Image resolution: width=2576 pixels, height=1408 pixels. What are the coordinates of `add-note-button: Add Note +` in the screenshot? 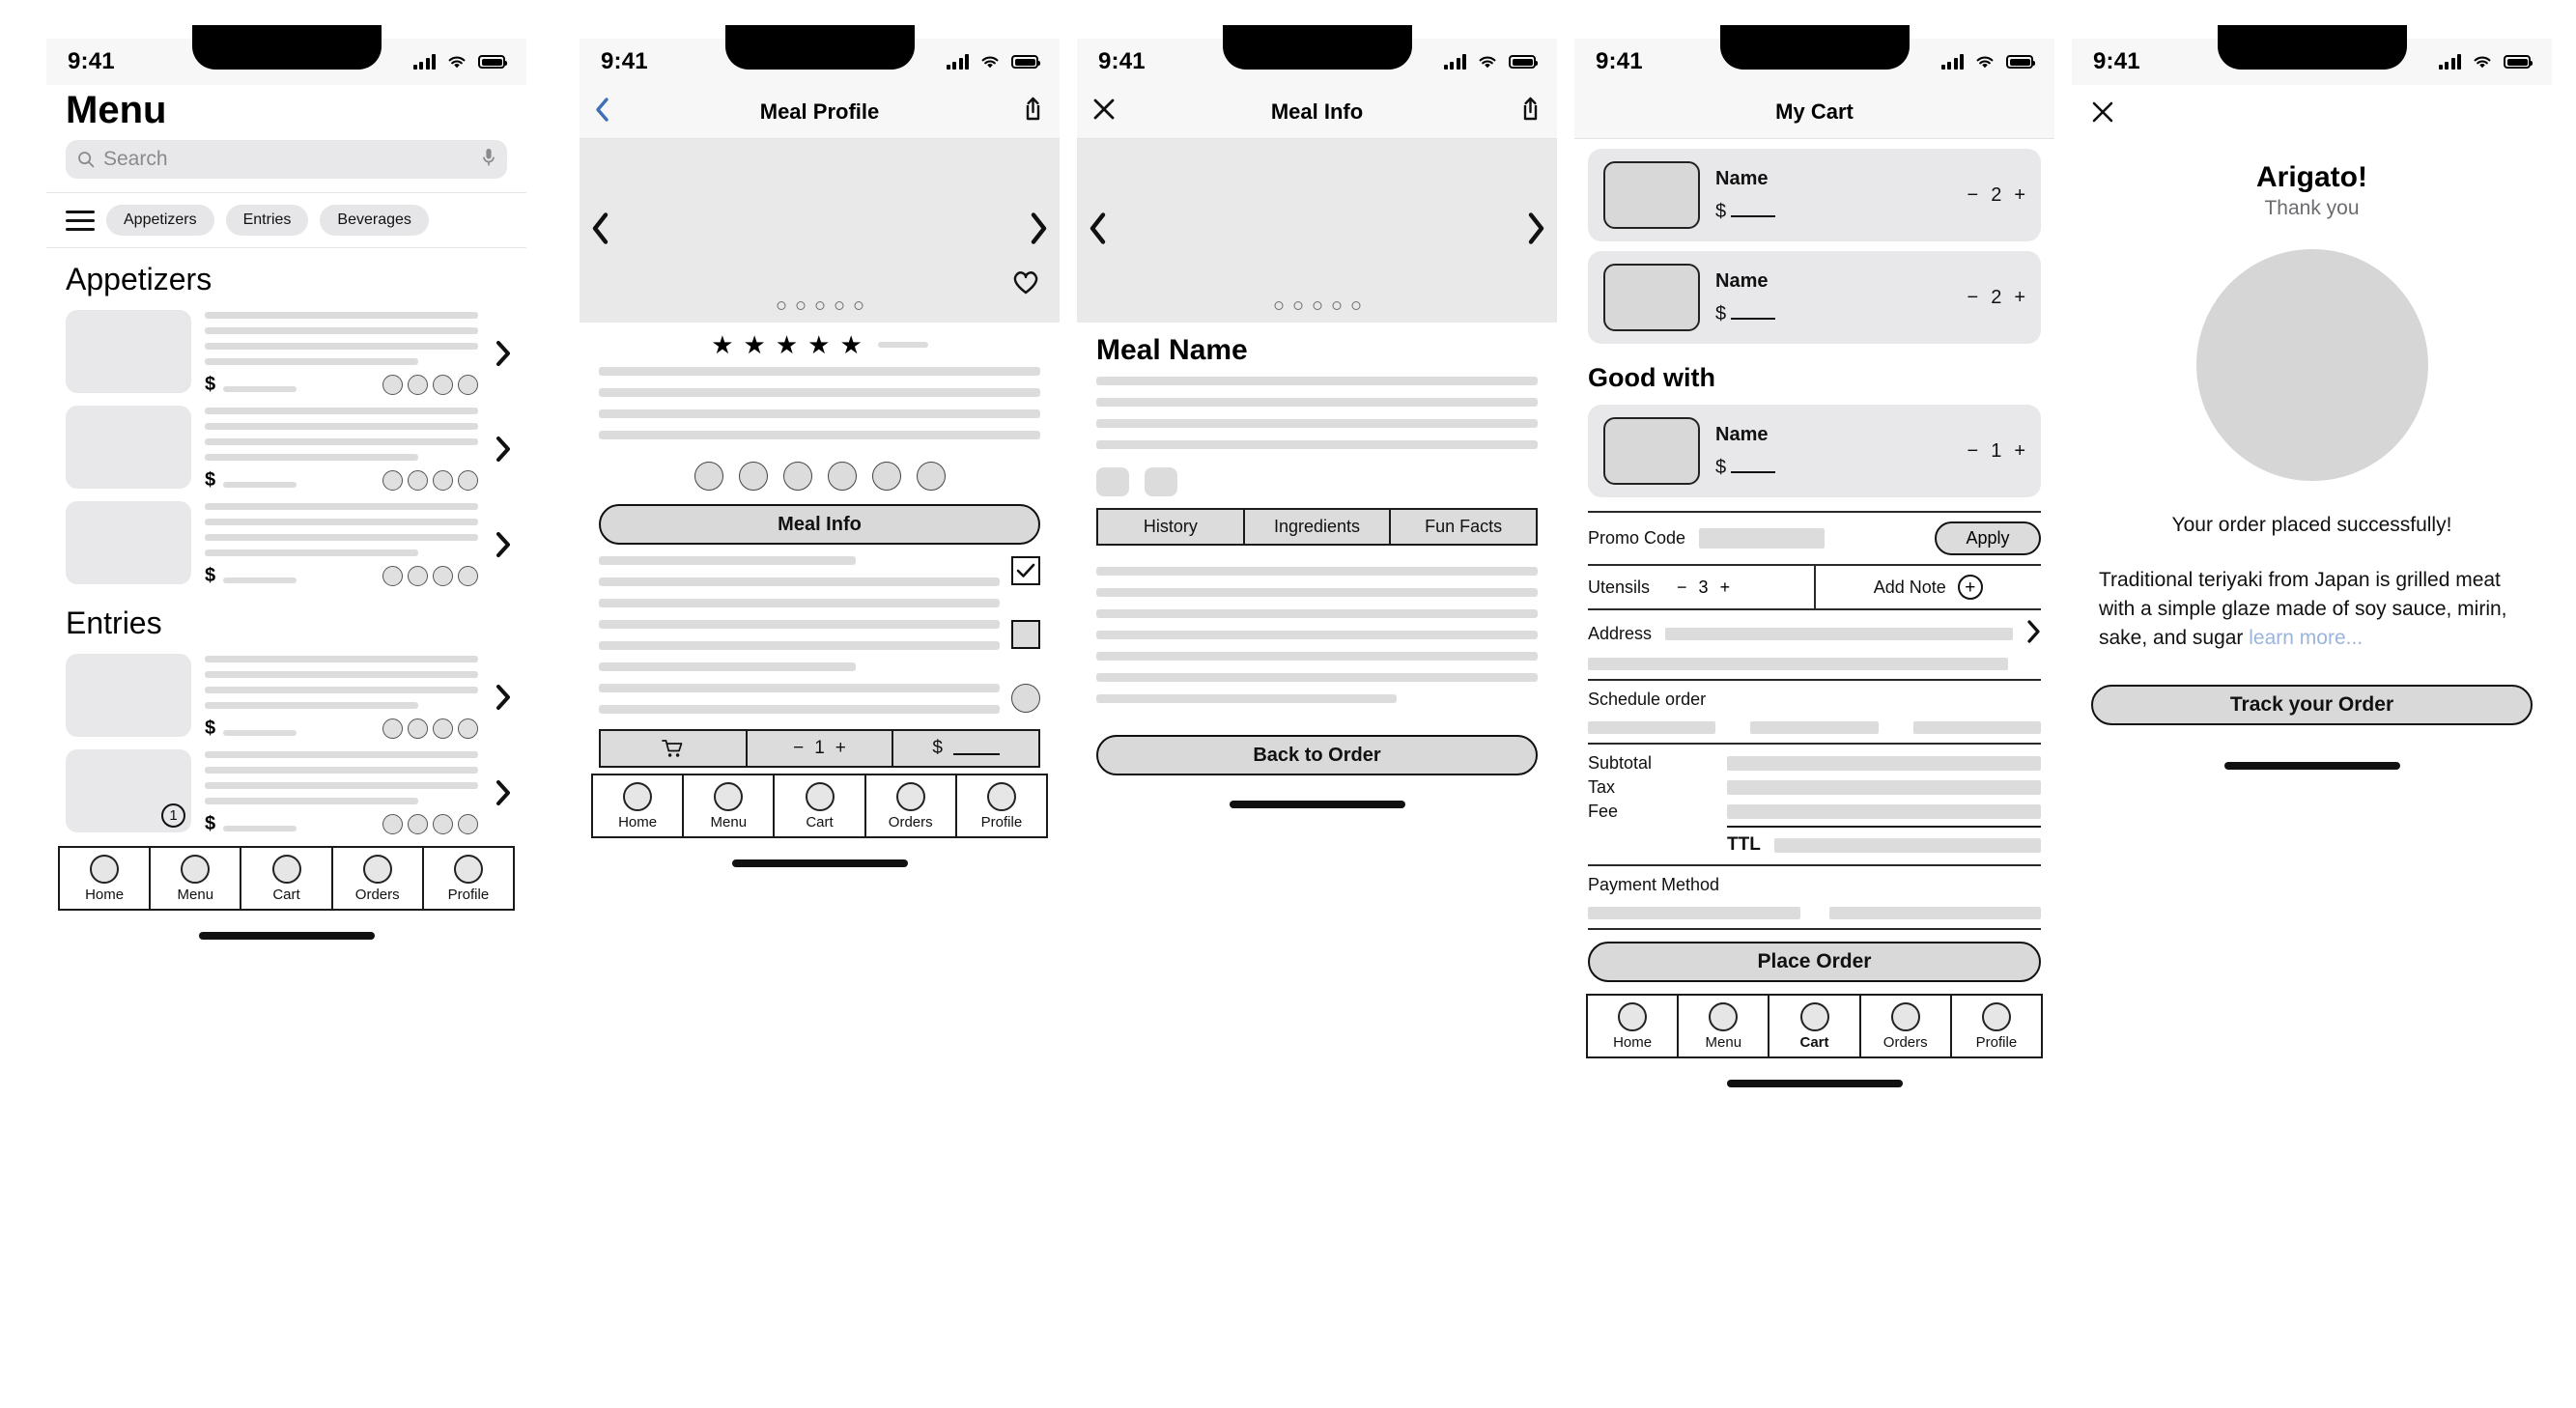 It's located at (1927, 587).